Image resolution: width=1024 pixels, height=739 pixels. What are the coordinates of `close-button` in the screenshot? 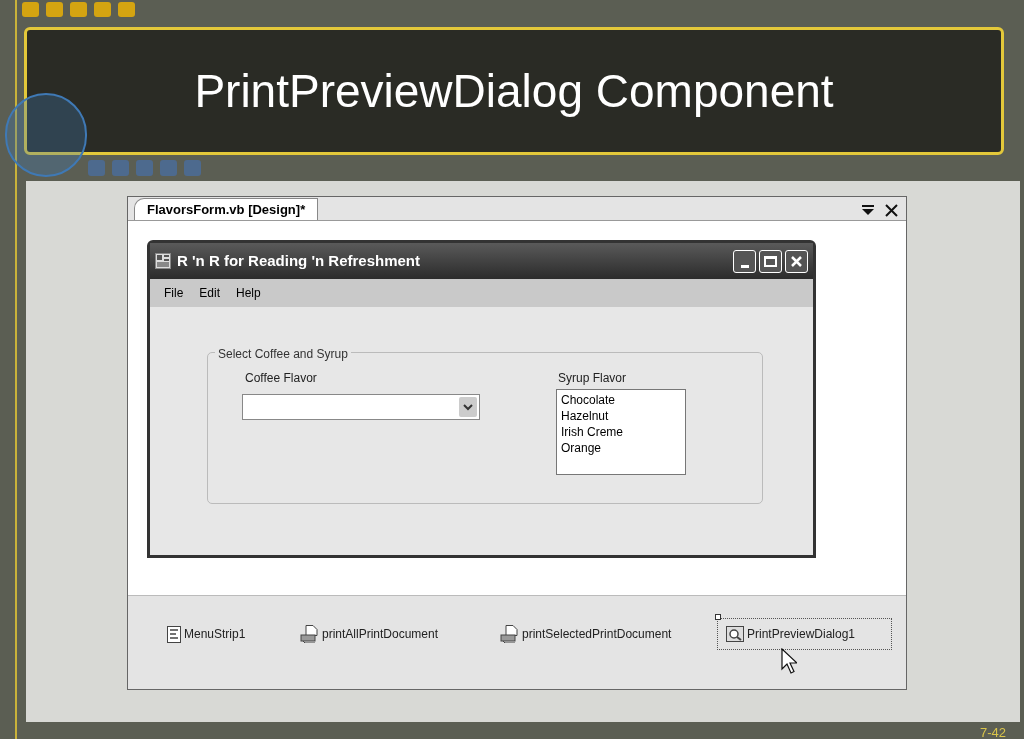 It's located at (796, 261).